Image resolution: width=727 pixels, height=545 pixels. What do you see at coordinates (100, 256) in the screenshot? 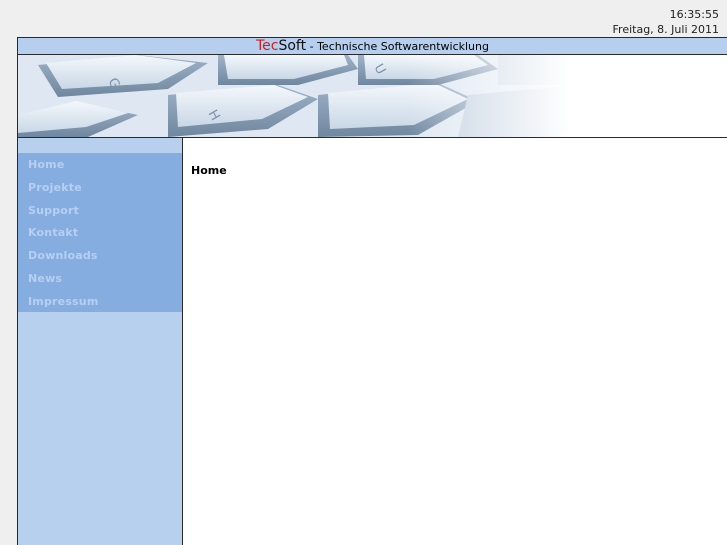
I see `sidebar-item-downloads: Downloads` at bounding box center [100, 256].